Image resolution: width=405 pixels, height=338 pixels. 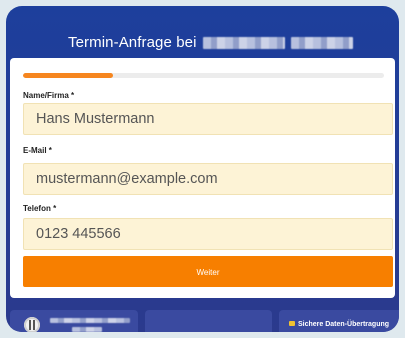 I want to click on secure-transfer: Sichere Daten-Übertragung, so click(x=339, y=324).